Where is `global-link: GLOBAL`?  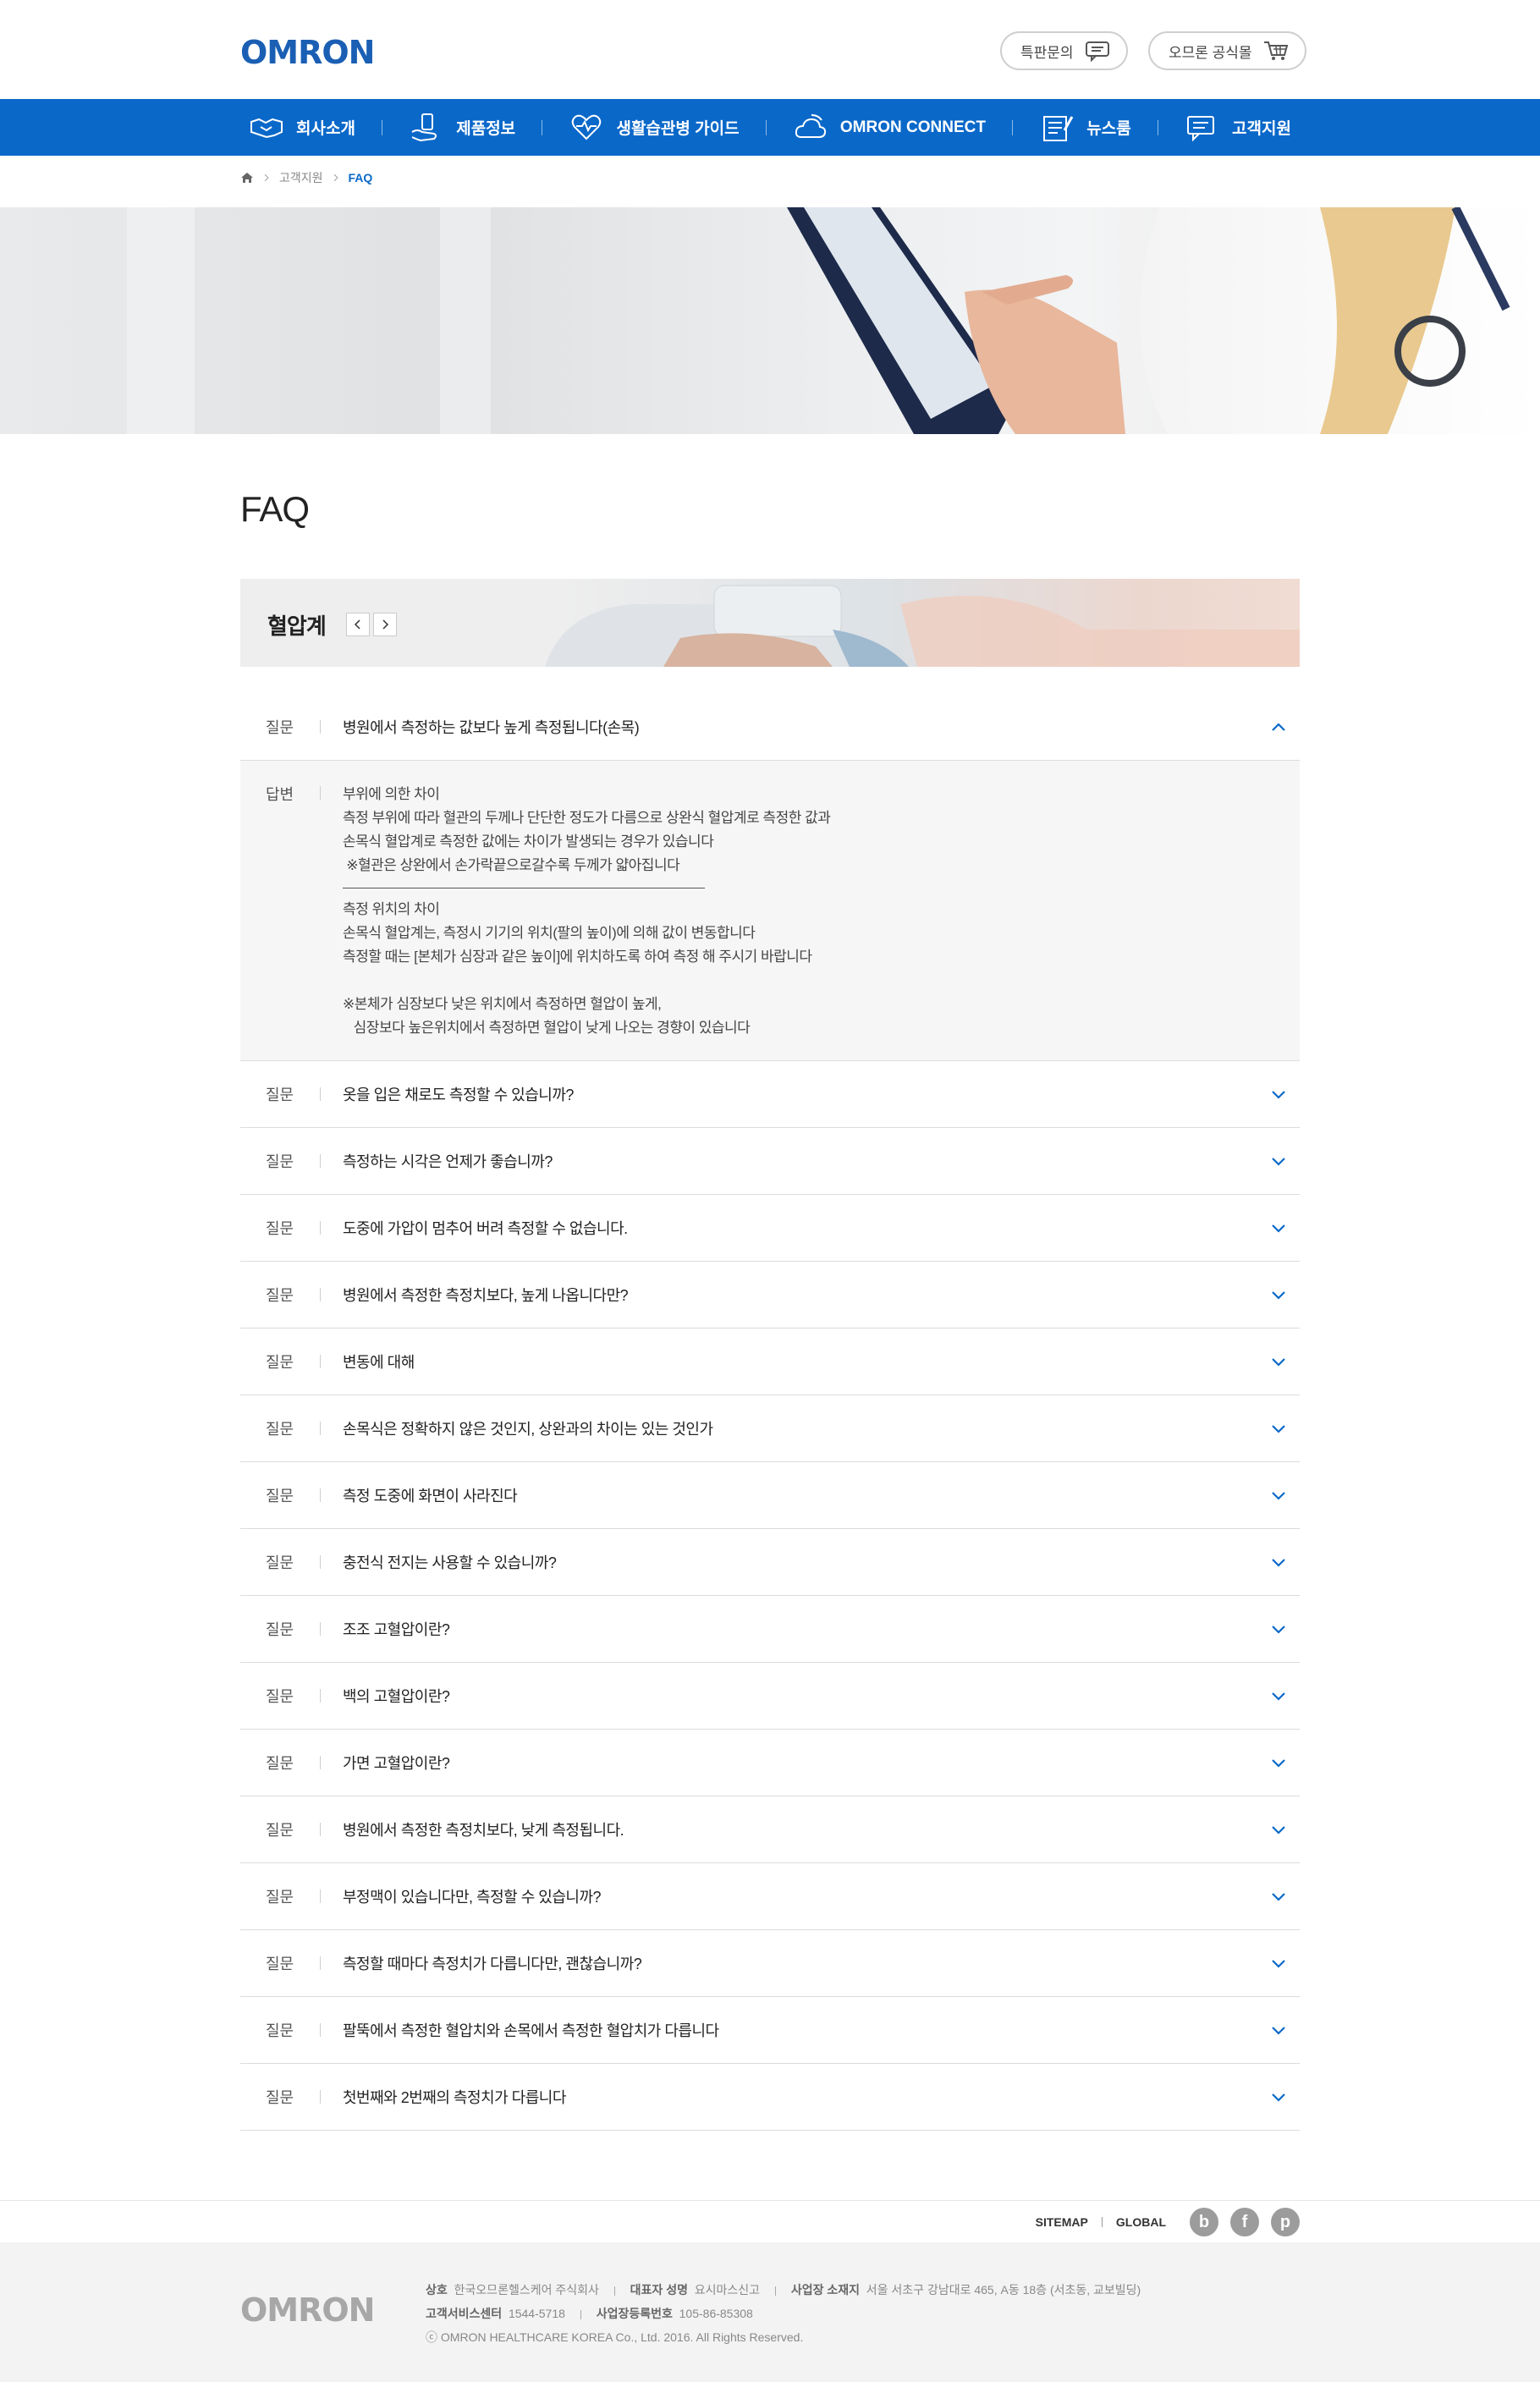
global-link: GLOBAL is located at coordinates (1141, 2222).